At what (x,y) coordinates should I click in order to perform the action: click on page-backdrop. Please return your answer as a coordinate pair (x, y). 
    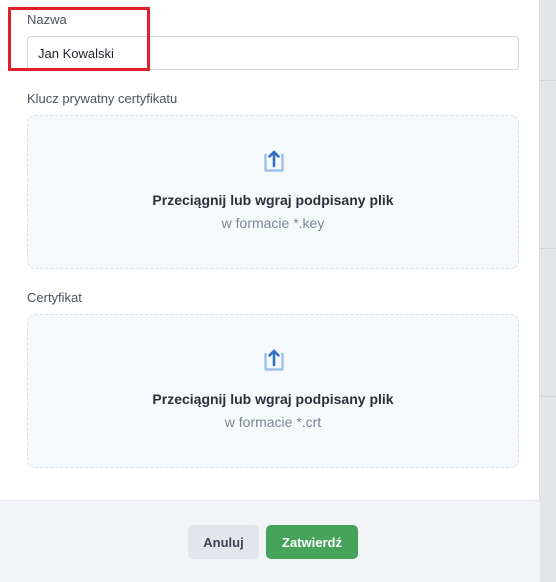
    Looking at the image, I should click on (548, 291).